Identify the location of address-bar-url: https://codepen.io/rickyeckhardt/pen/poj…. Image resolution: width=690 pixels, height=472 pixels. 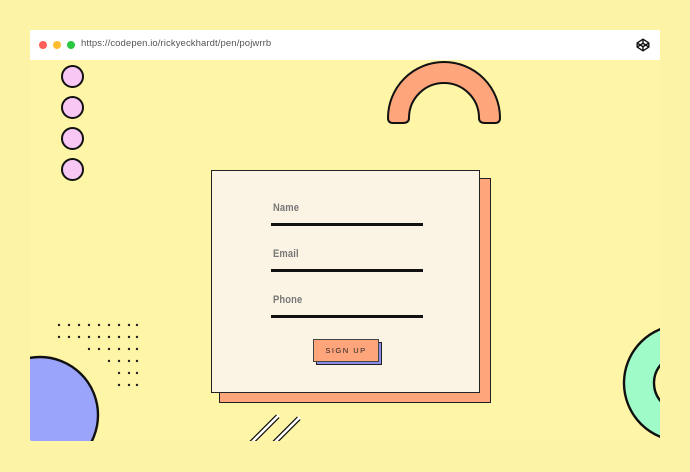
(176, 43).